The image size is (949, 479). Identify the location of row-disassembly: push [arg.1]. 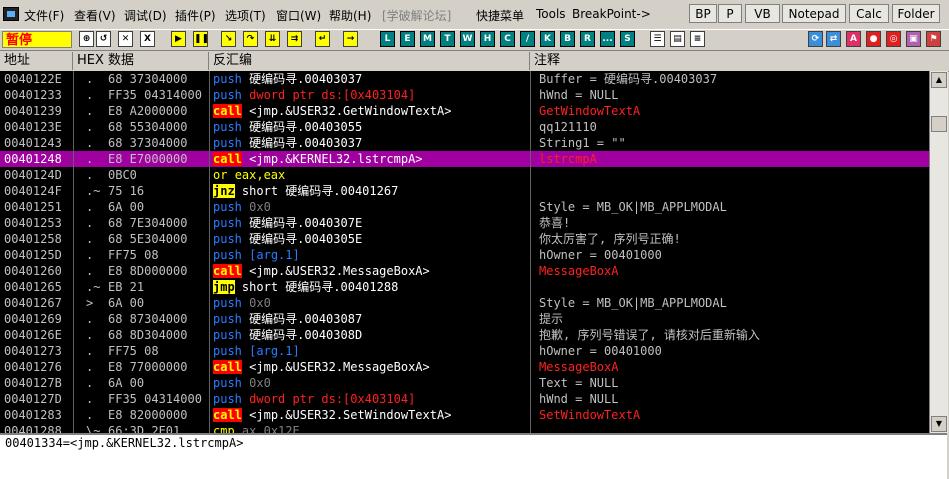
(371, 351).